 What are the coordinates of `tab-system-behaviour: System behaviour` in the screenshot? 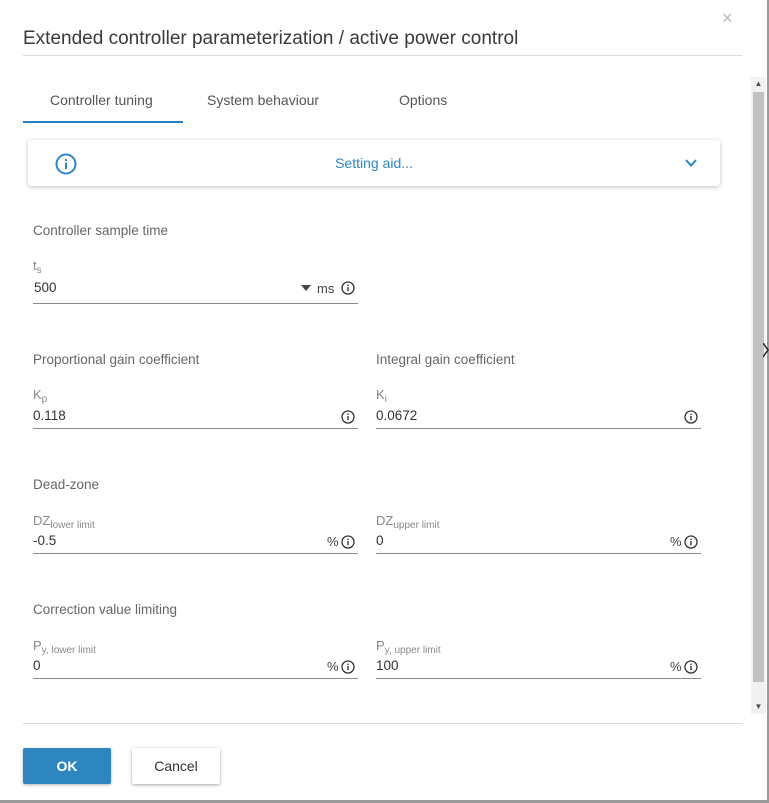 It's located at (263, 100).